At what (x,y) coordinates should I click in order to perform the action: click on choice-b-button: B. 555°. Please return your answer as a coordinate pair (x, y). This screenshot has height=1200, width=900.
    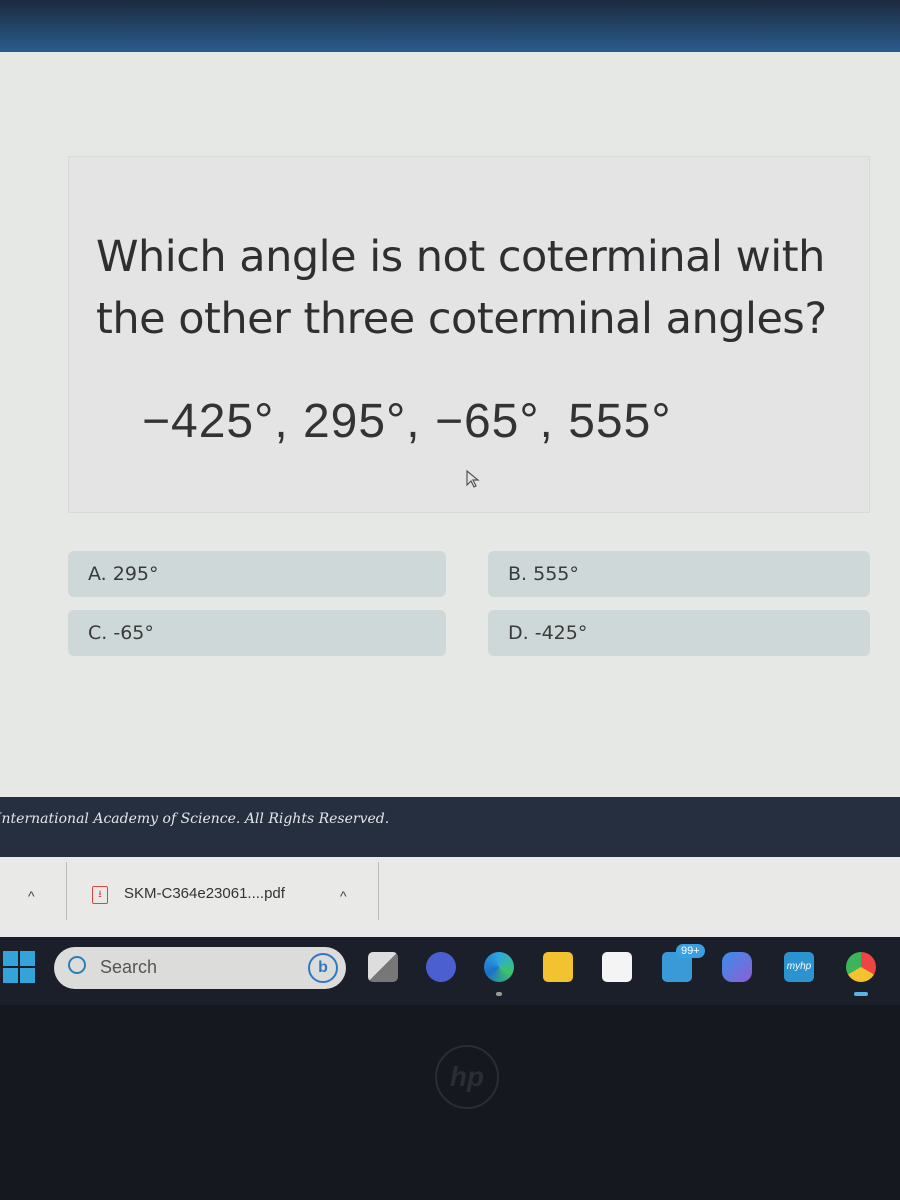
    Looking at the image, I should click on (679, 574).